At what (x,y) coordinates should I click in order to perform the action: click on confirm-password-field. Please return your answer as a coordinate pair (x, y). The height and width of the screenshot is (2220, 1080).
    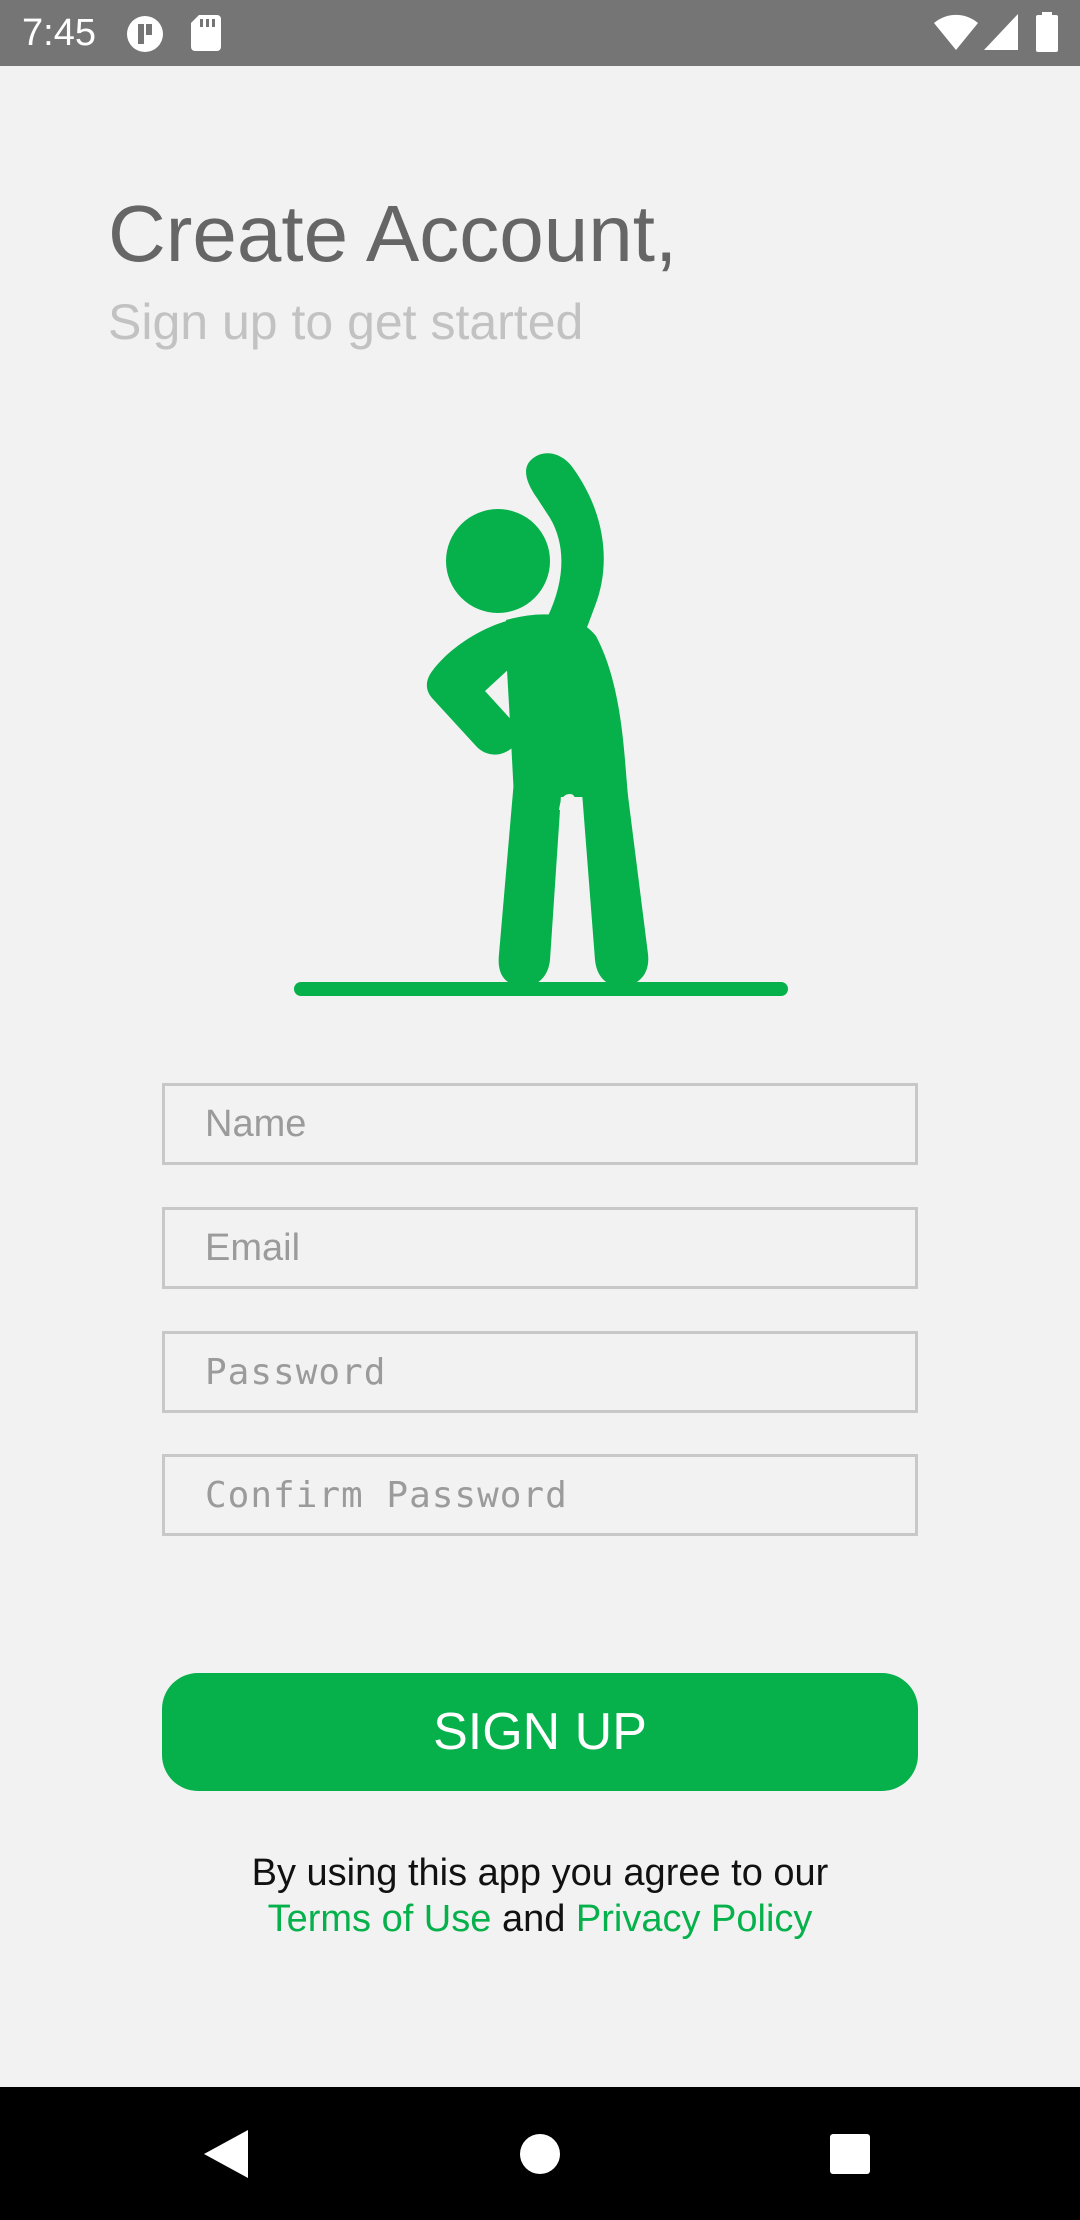
    Looking at the image, I should click on (540, 1495).